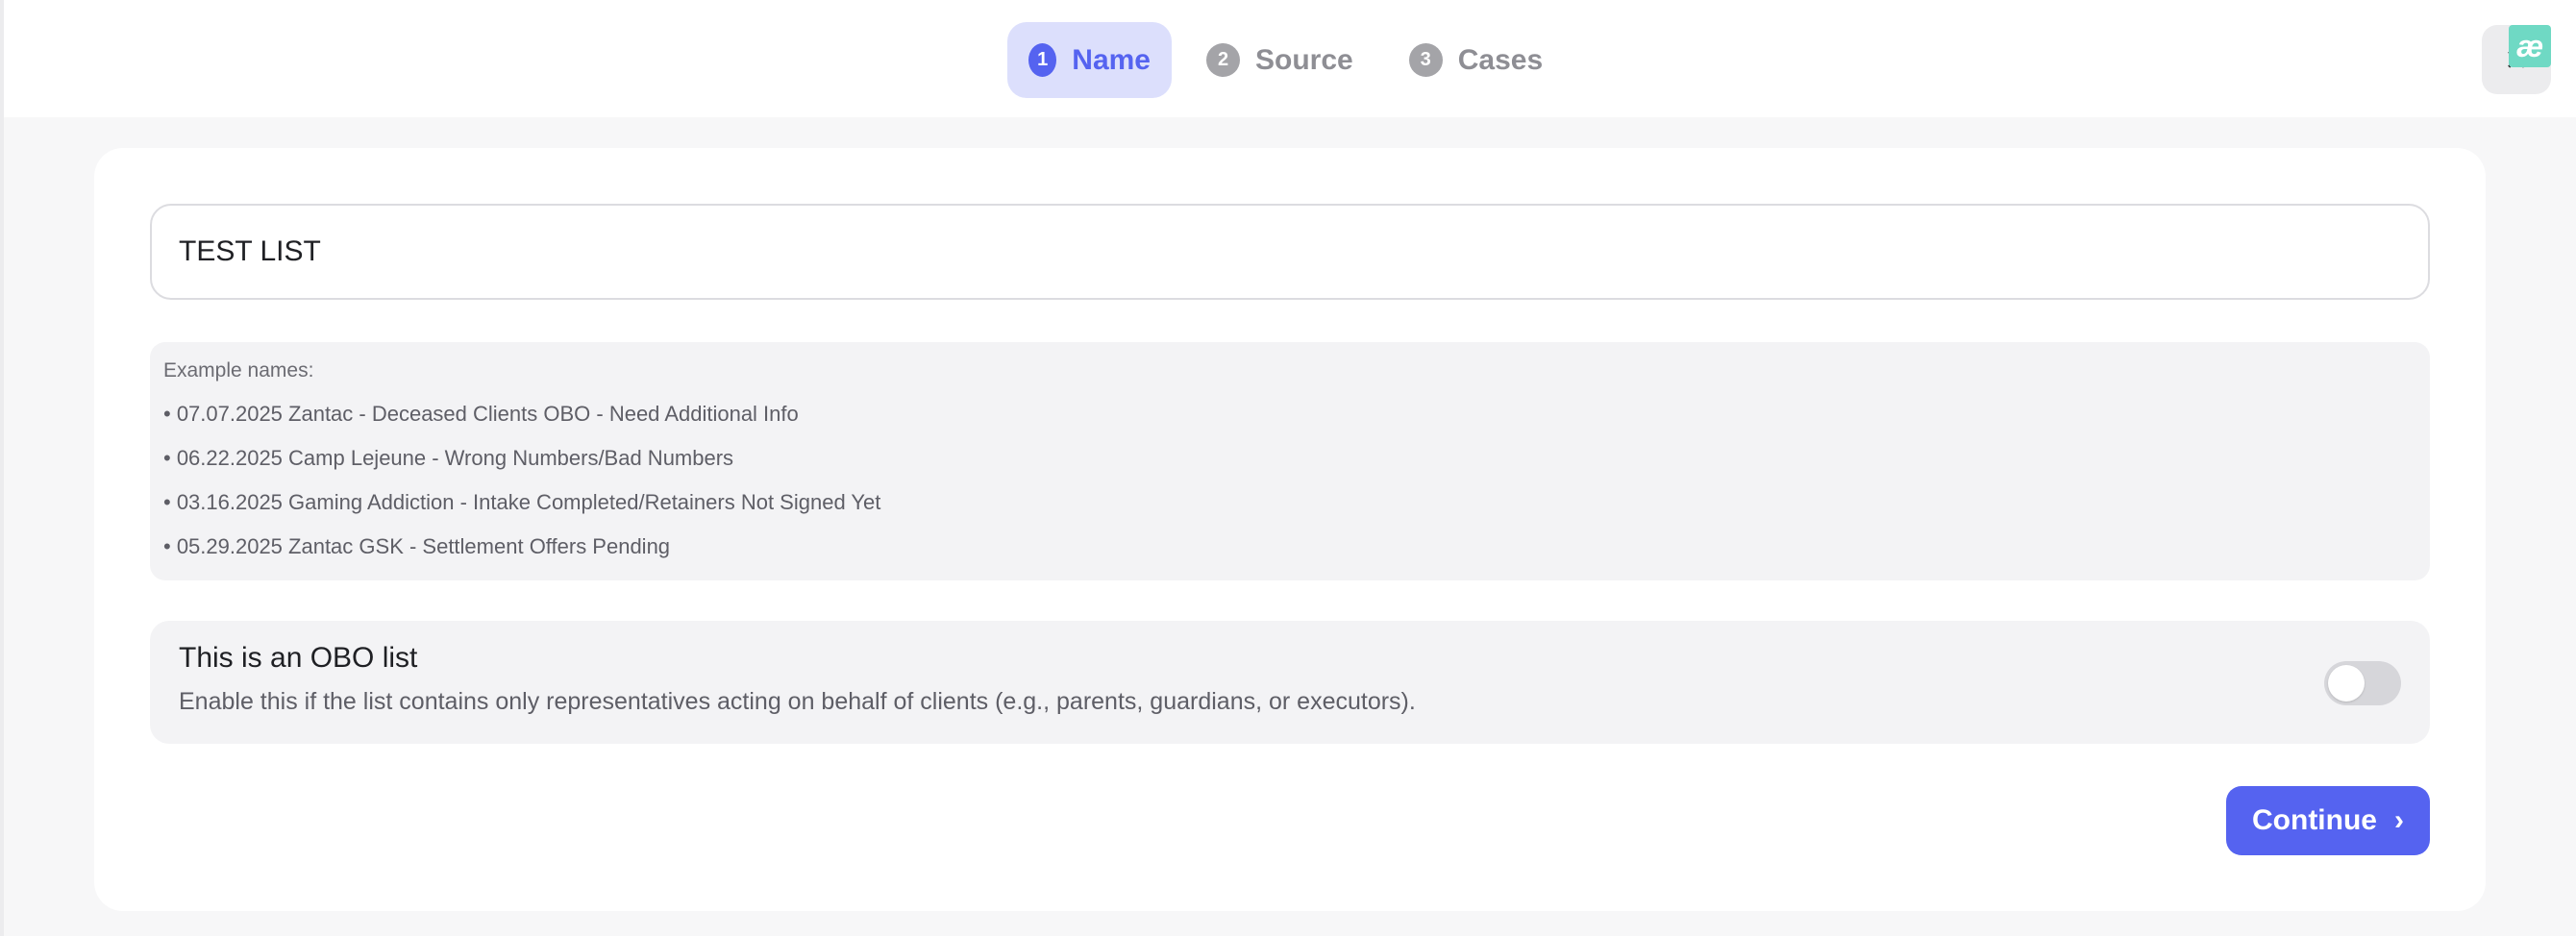 This screenshot has width=2576, height=936. I want to click on continue-button: Continue ›, so click(2328, 820).